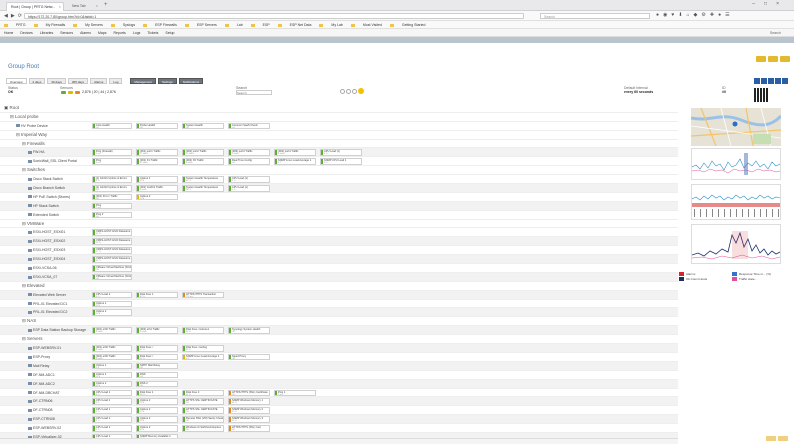  I want to click on sensor-tile: HTTP/HTTPS Transaction 123 ms, so click(203, 295).